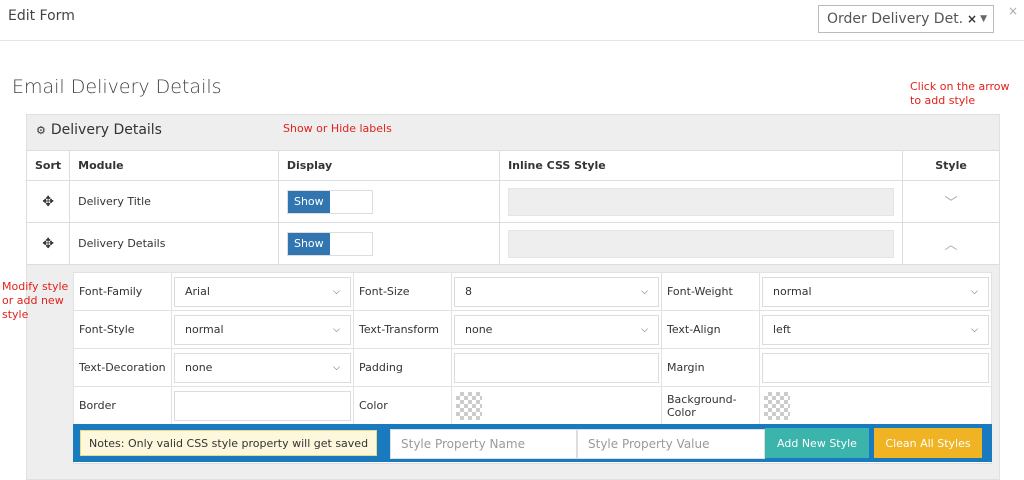  I want to click on style-property-value-input, so click(671, 444).